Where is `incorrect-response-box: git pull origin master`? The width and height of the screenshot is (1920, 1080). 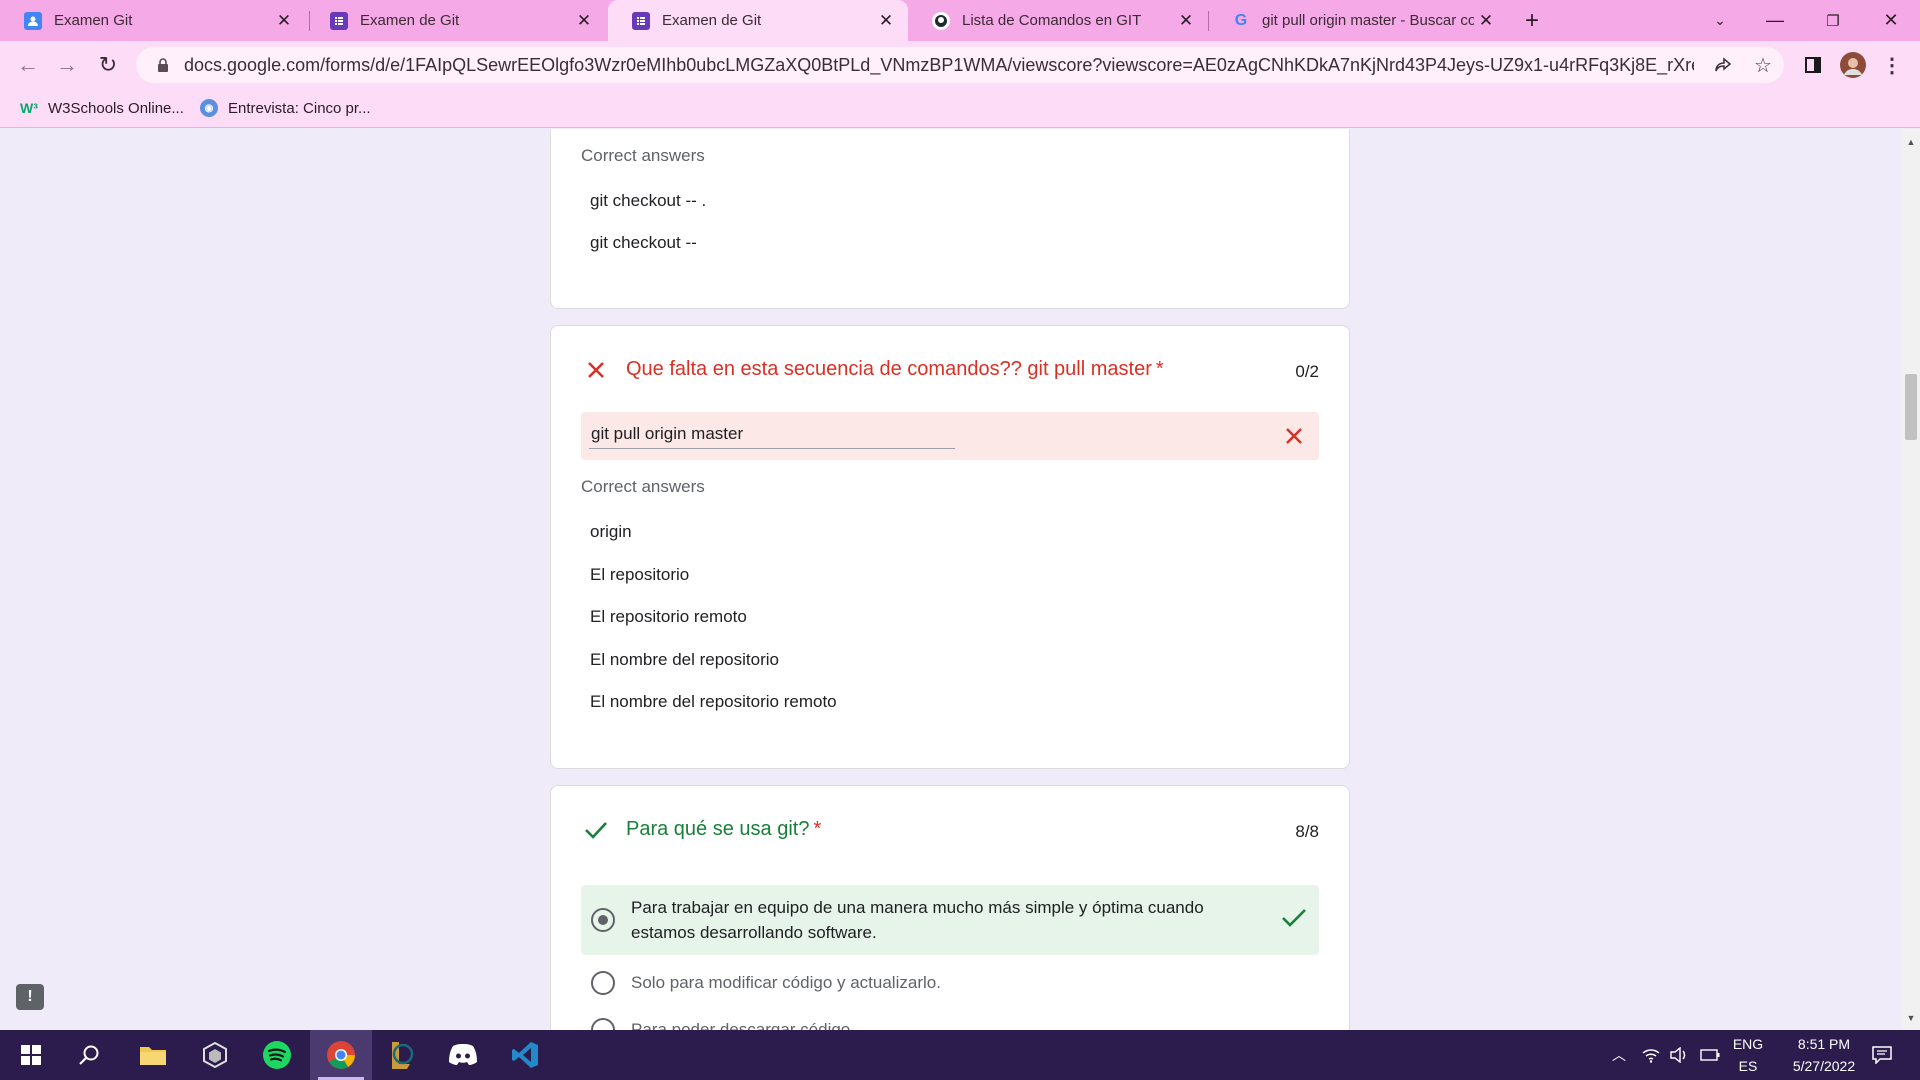
incorrect-response-box: git pull origin master is located at coordinates (950, 436).